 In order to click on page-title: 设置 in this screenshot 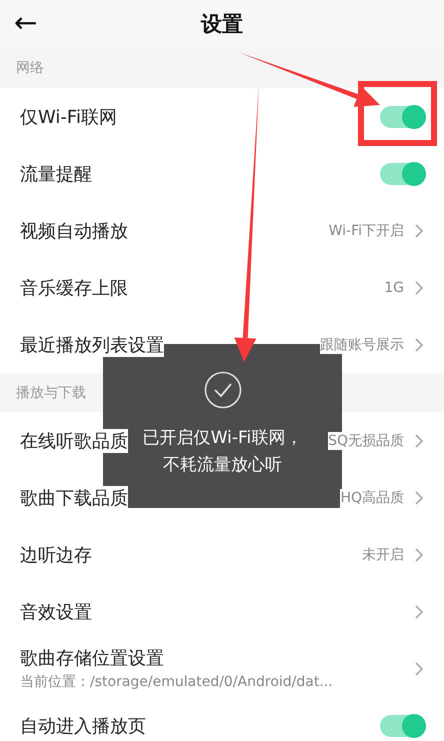, I will do `click(222, 24)`.